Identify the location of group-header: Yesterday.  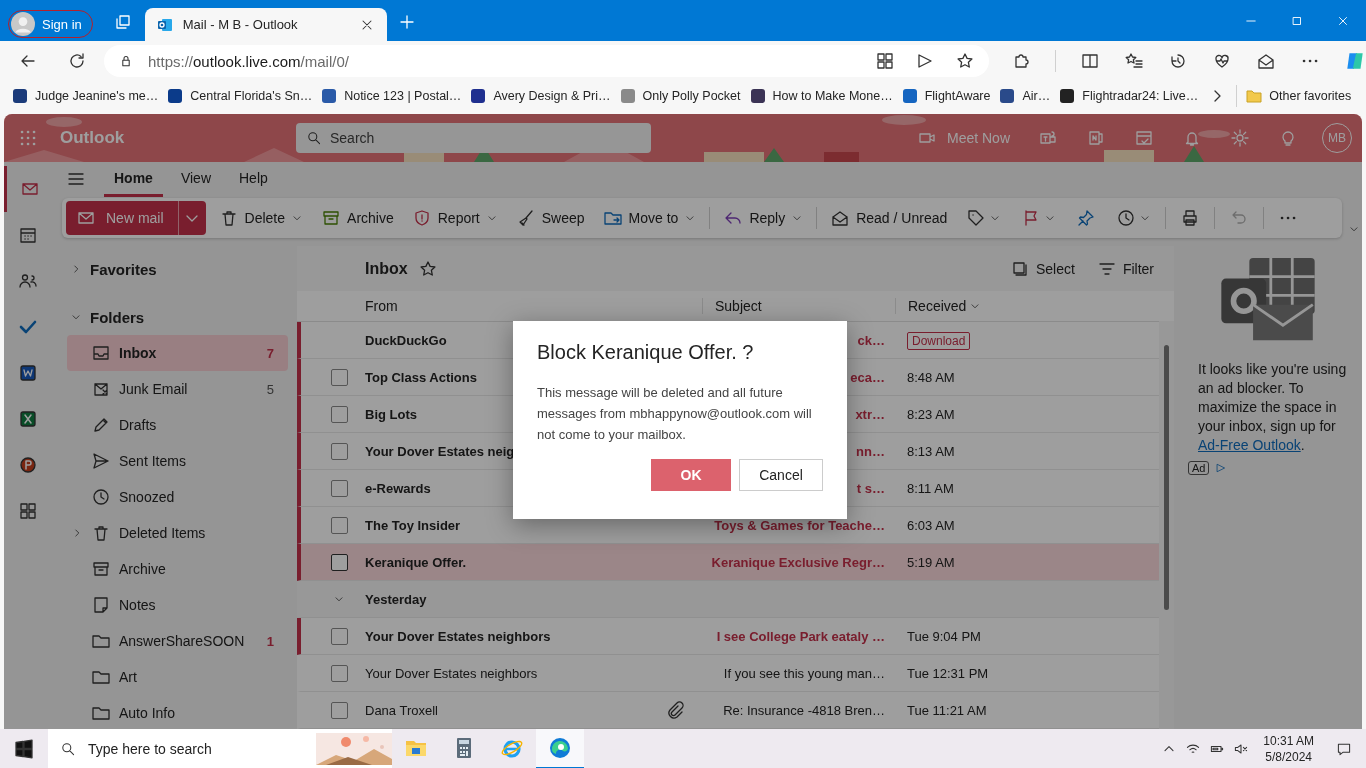
(728, 599).